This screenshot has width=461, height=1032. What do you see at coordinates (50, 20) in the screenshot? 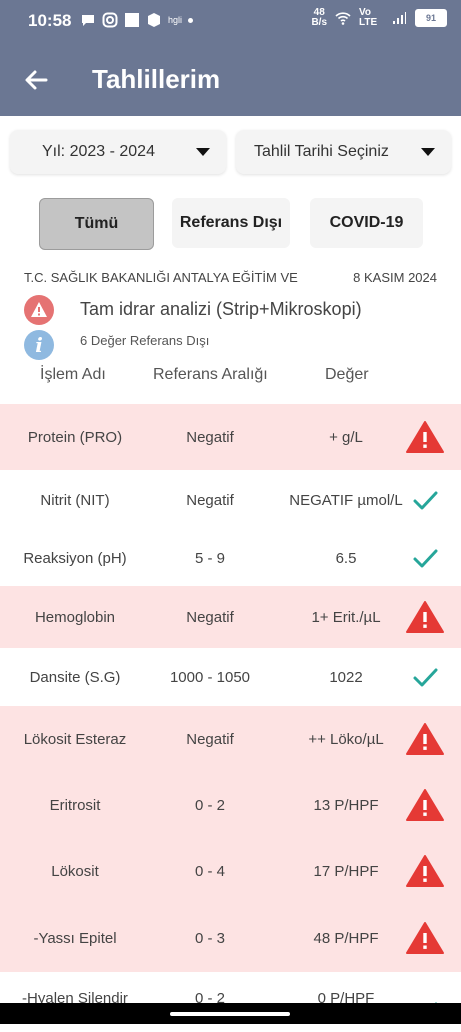
I see `status-time: 10:58` at bounding box center [50, 20].